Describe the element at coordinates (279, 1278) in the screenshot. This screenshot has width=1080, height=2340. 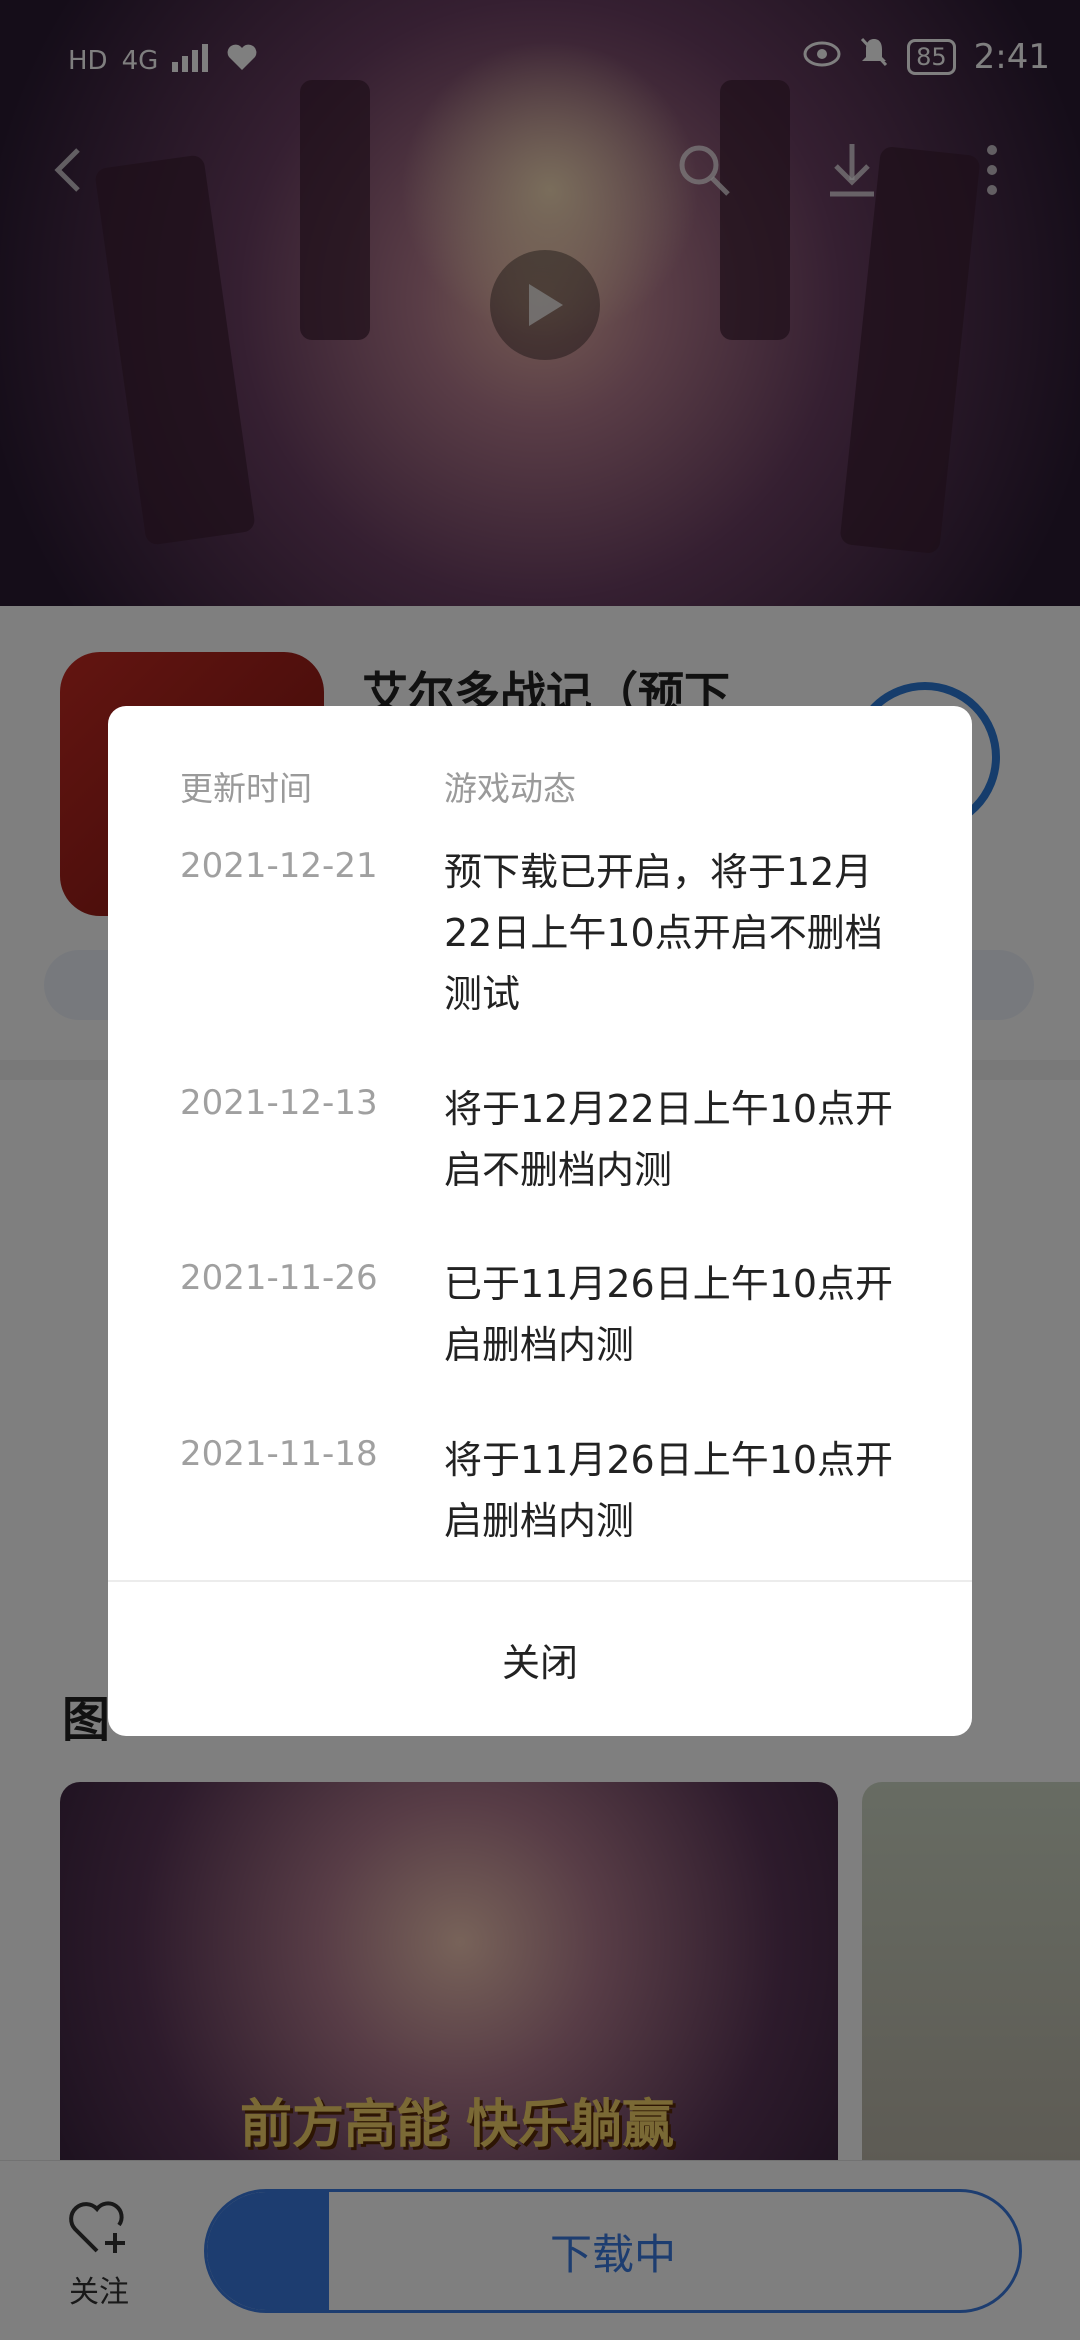
I see `update-date: 2021-11-26` at that location.